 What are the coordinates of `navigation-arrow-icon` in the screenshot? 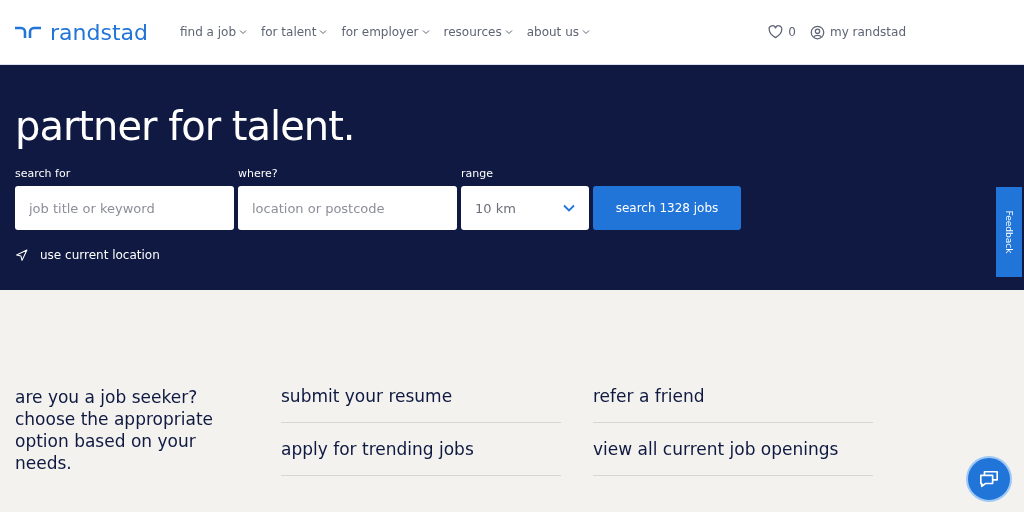 It's located at (21, 255).